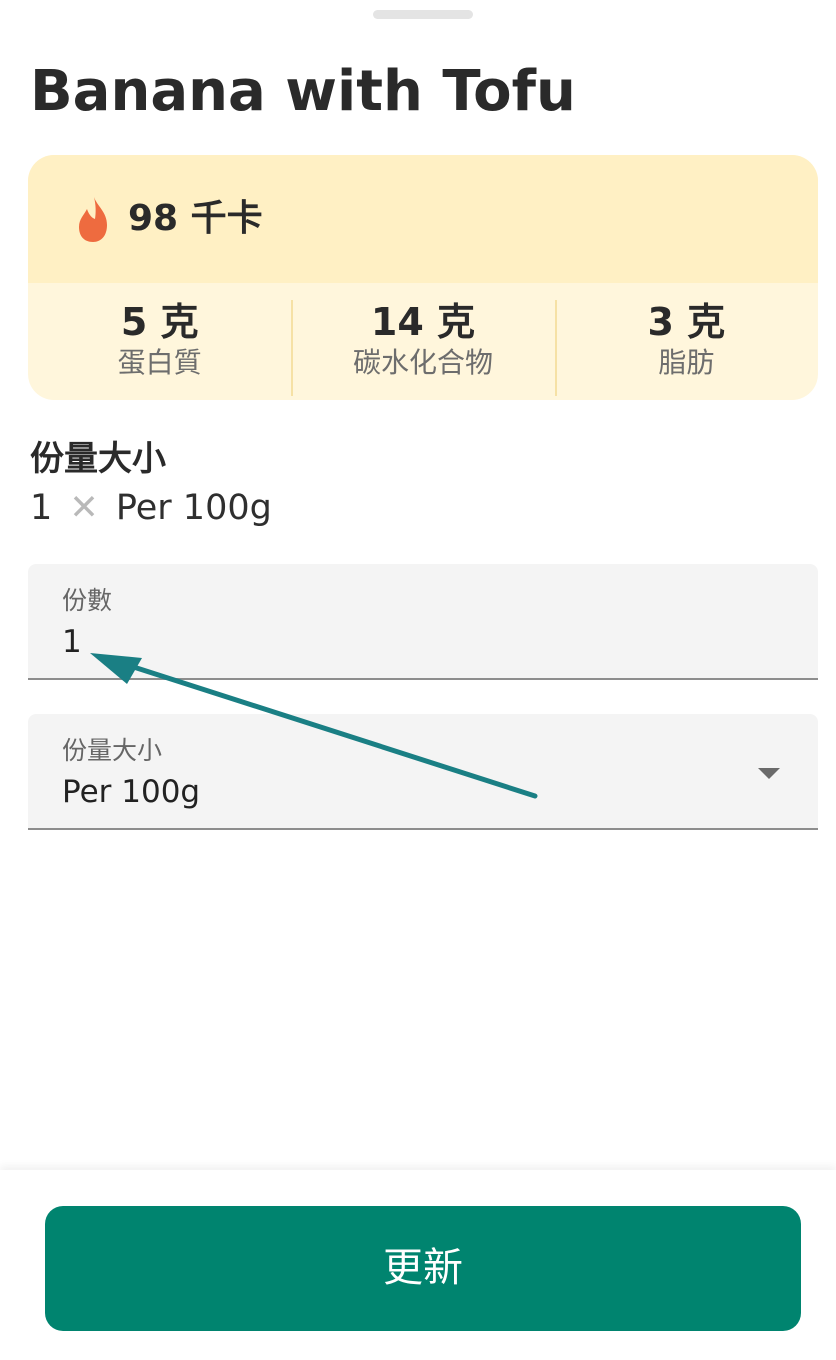  Describe the element at coordinates (84, 508) in the screenshot. I see `times-icon: ✕` at that location.